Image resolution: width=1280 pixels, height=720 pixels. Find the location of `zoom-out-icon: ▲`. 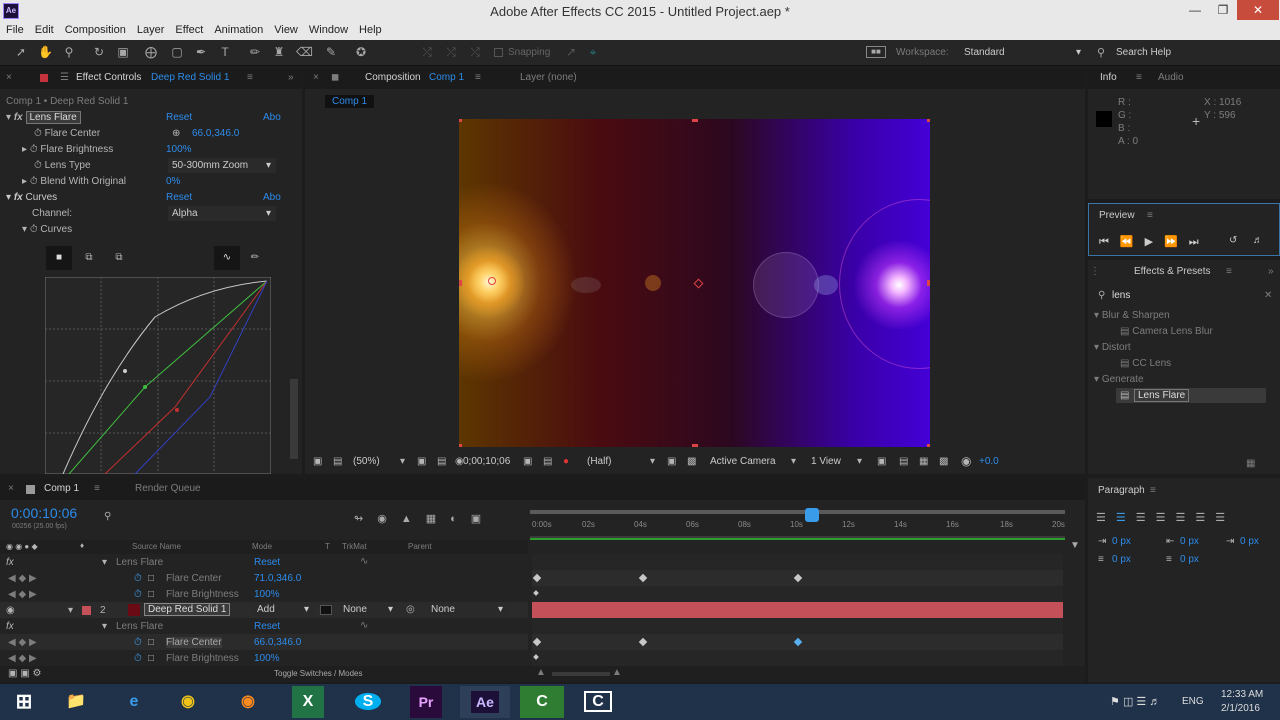

zoom-out-icon: ▲ is located at coordinates (541, 672).